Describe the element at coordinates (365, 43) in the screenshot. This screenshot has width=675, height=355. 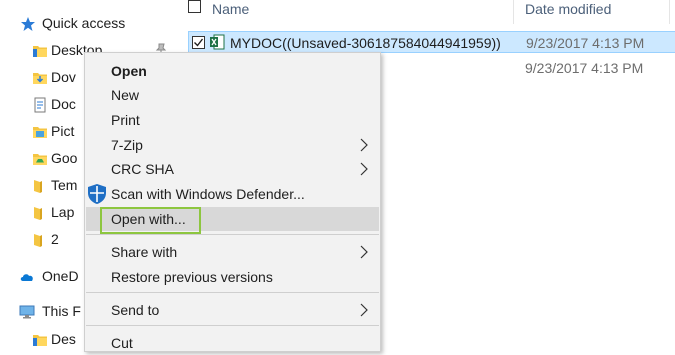
I see `file-name: MYDOC((Unsaved-306187584044941959))` at that location.